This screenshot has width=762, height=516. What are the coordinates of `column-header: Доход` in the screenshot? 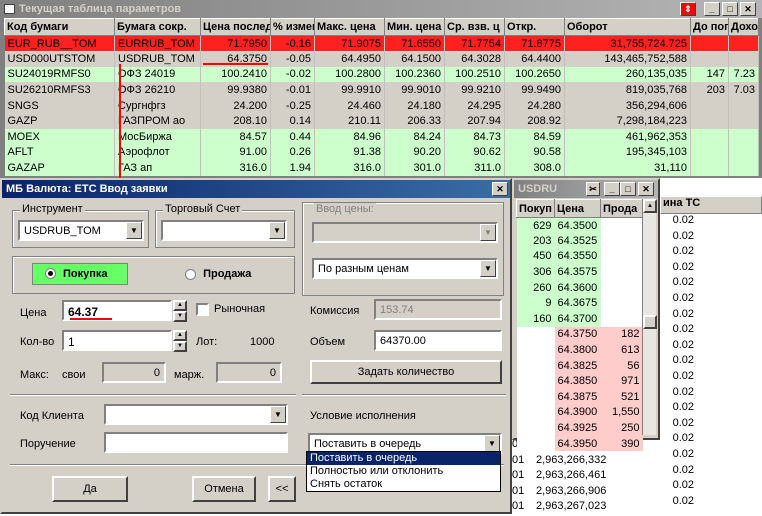 It's located at (743, 27).